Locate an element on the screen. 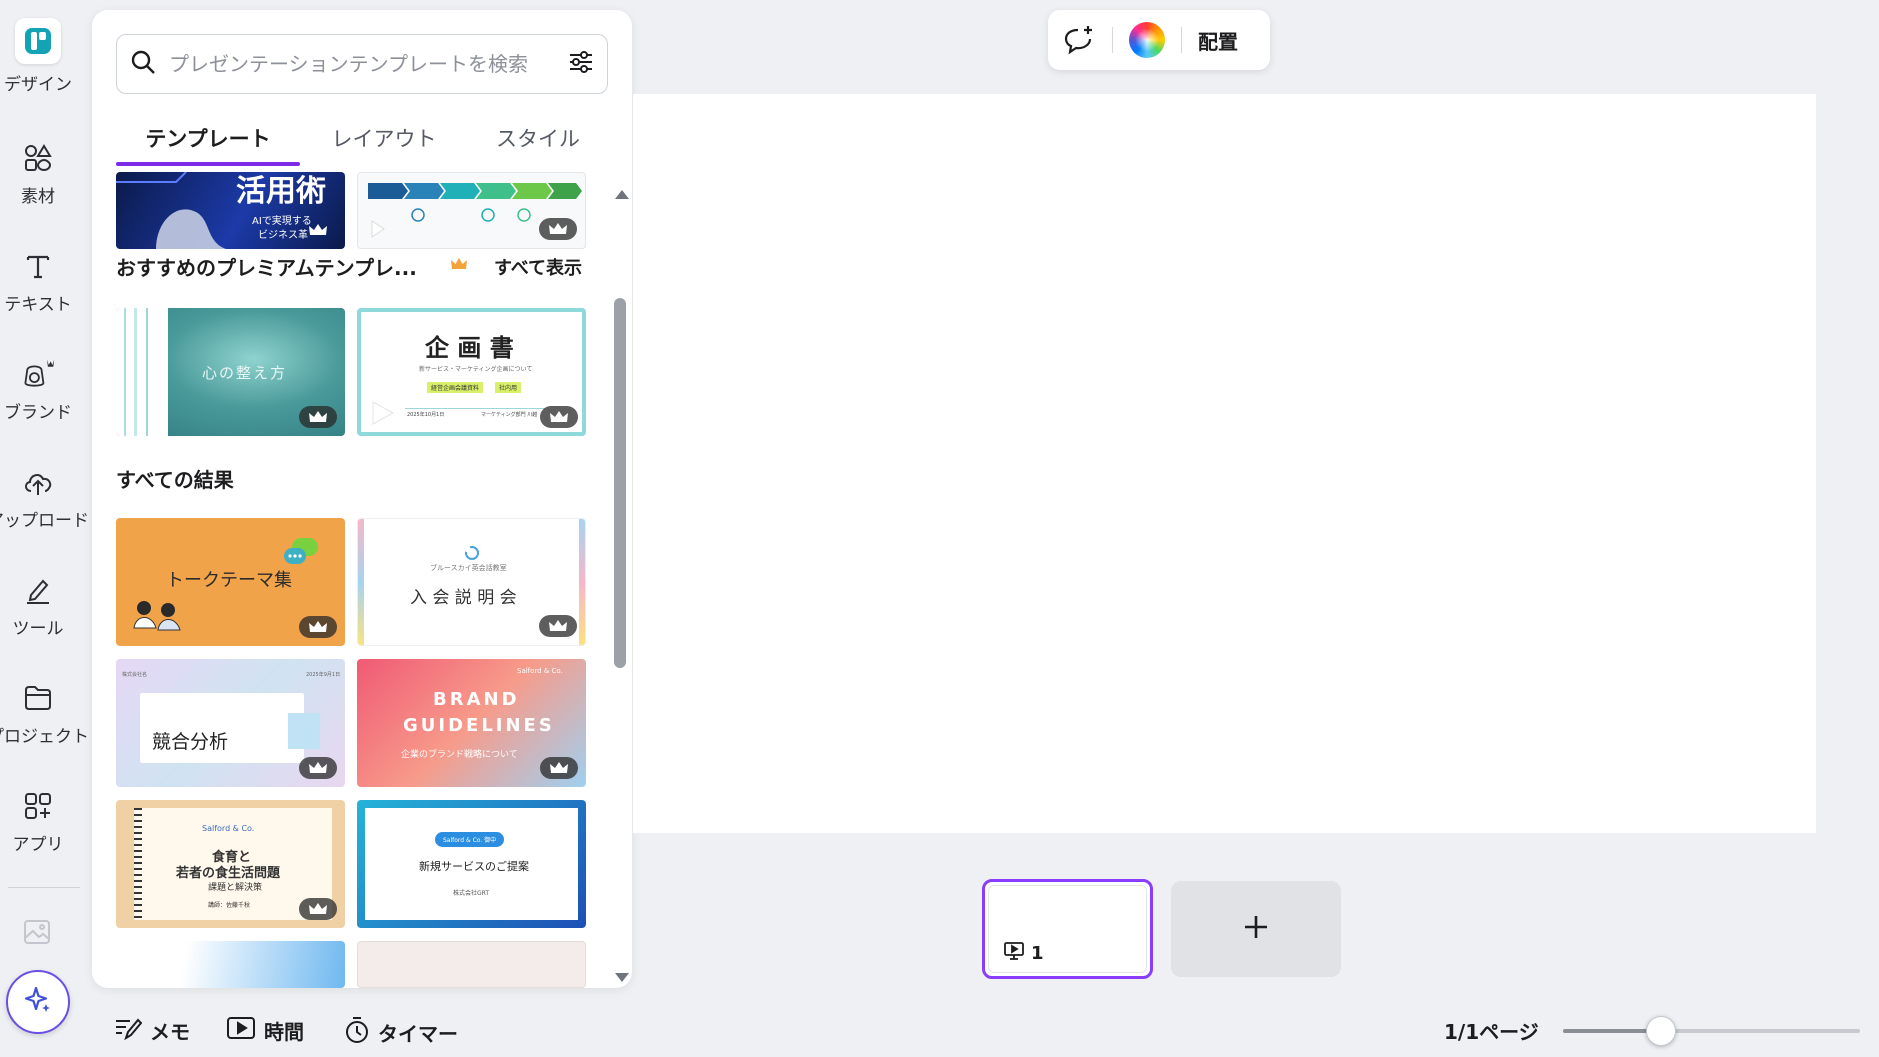 Image resolution: width=1879 pixels, height=1057 pixels. template-title: 入 会 説 明 会 is located at coordinates (463, 598).